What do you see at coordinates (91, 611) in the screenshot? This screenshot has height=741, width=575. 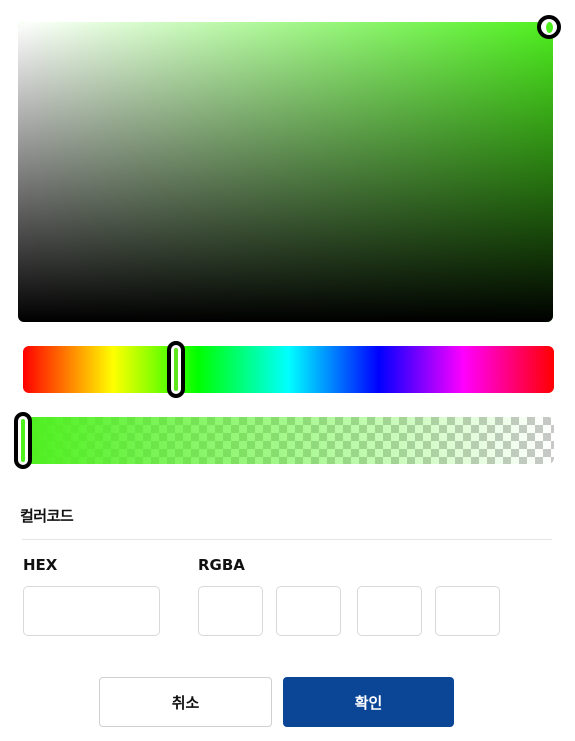 I see `hex-input` at bounding box center [91, 611].